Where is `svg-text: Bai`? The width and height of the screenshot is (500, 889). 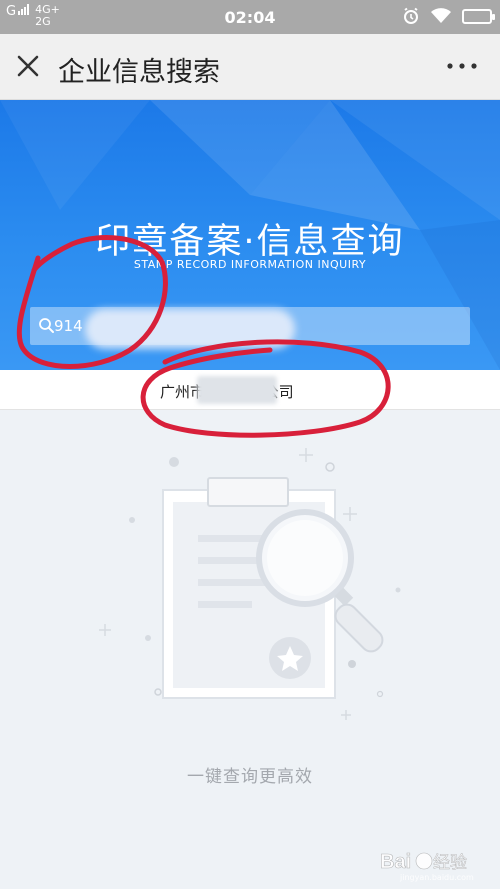
svg-text: Bai is located at coordinates (395, 862).